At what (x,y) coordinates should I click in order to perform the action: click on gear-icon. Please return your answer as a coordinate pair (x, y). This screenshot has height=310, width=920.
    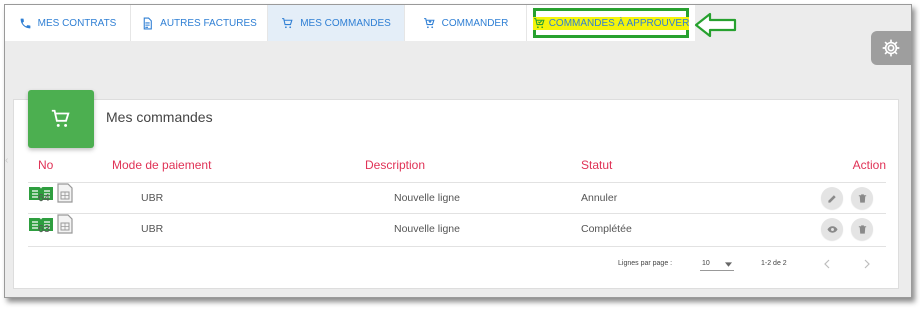
    Looking at the image, I should click on (891, 48).